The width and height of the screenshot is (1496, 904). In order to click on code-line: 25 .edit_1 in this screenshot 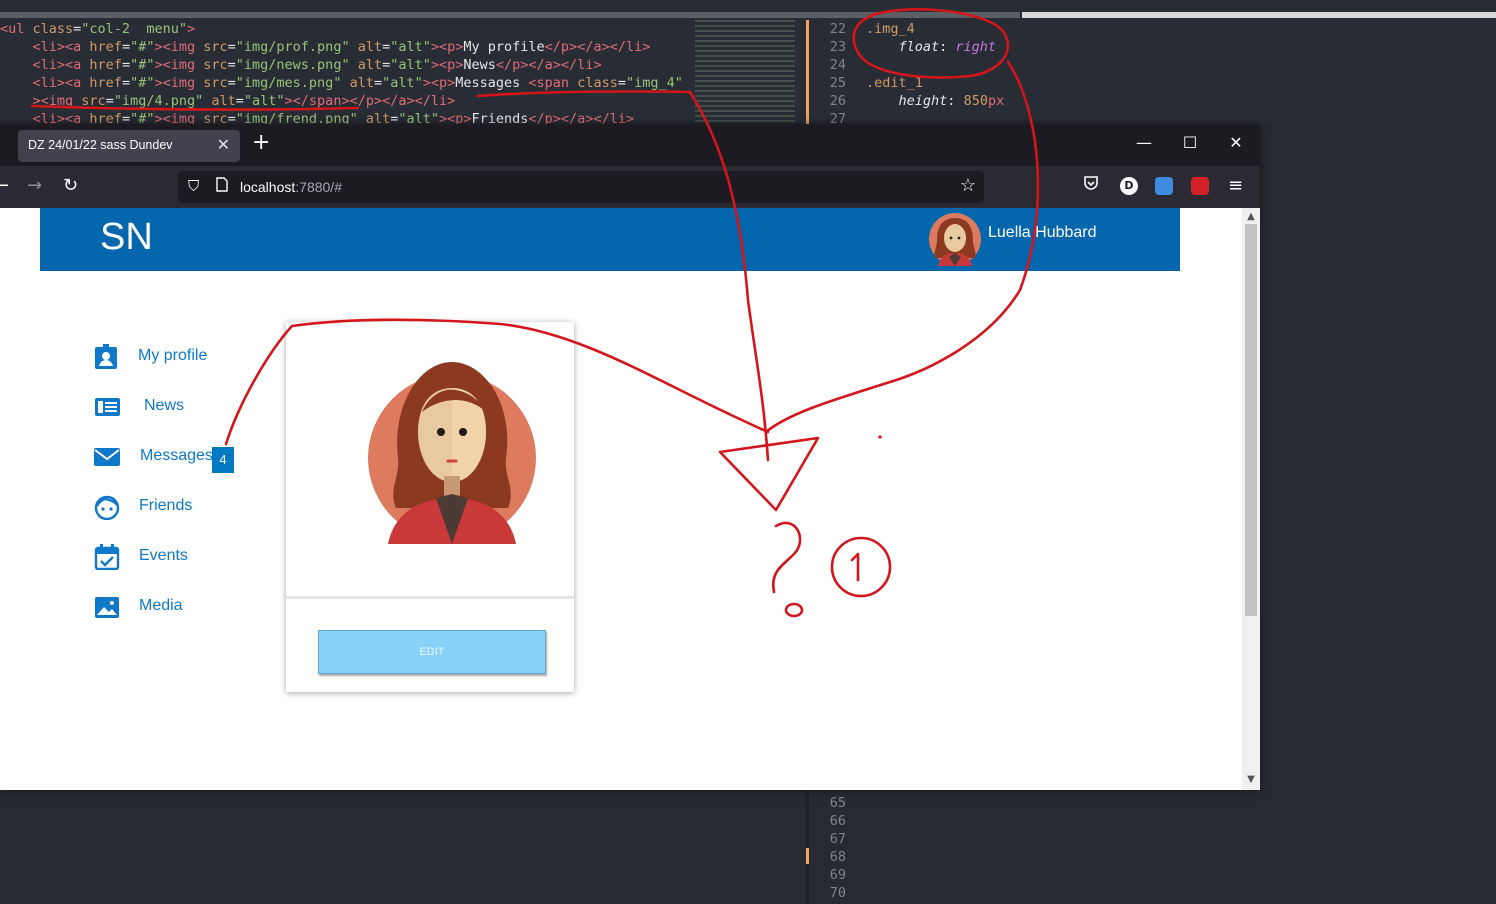, I will do `click(1158, 83)`.